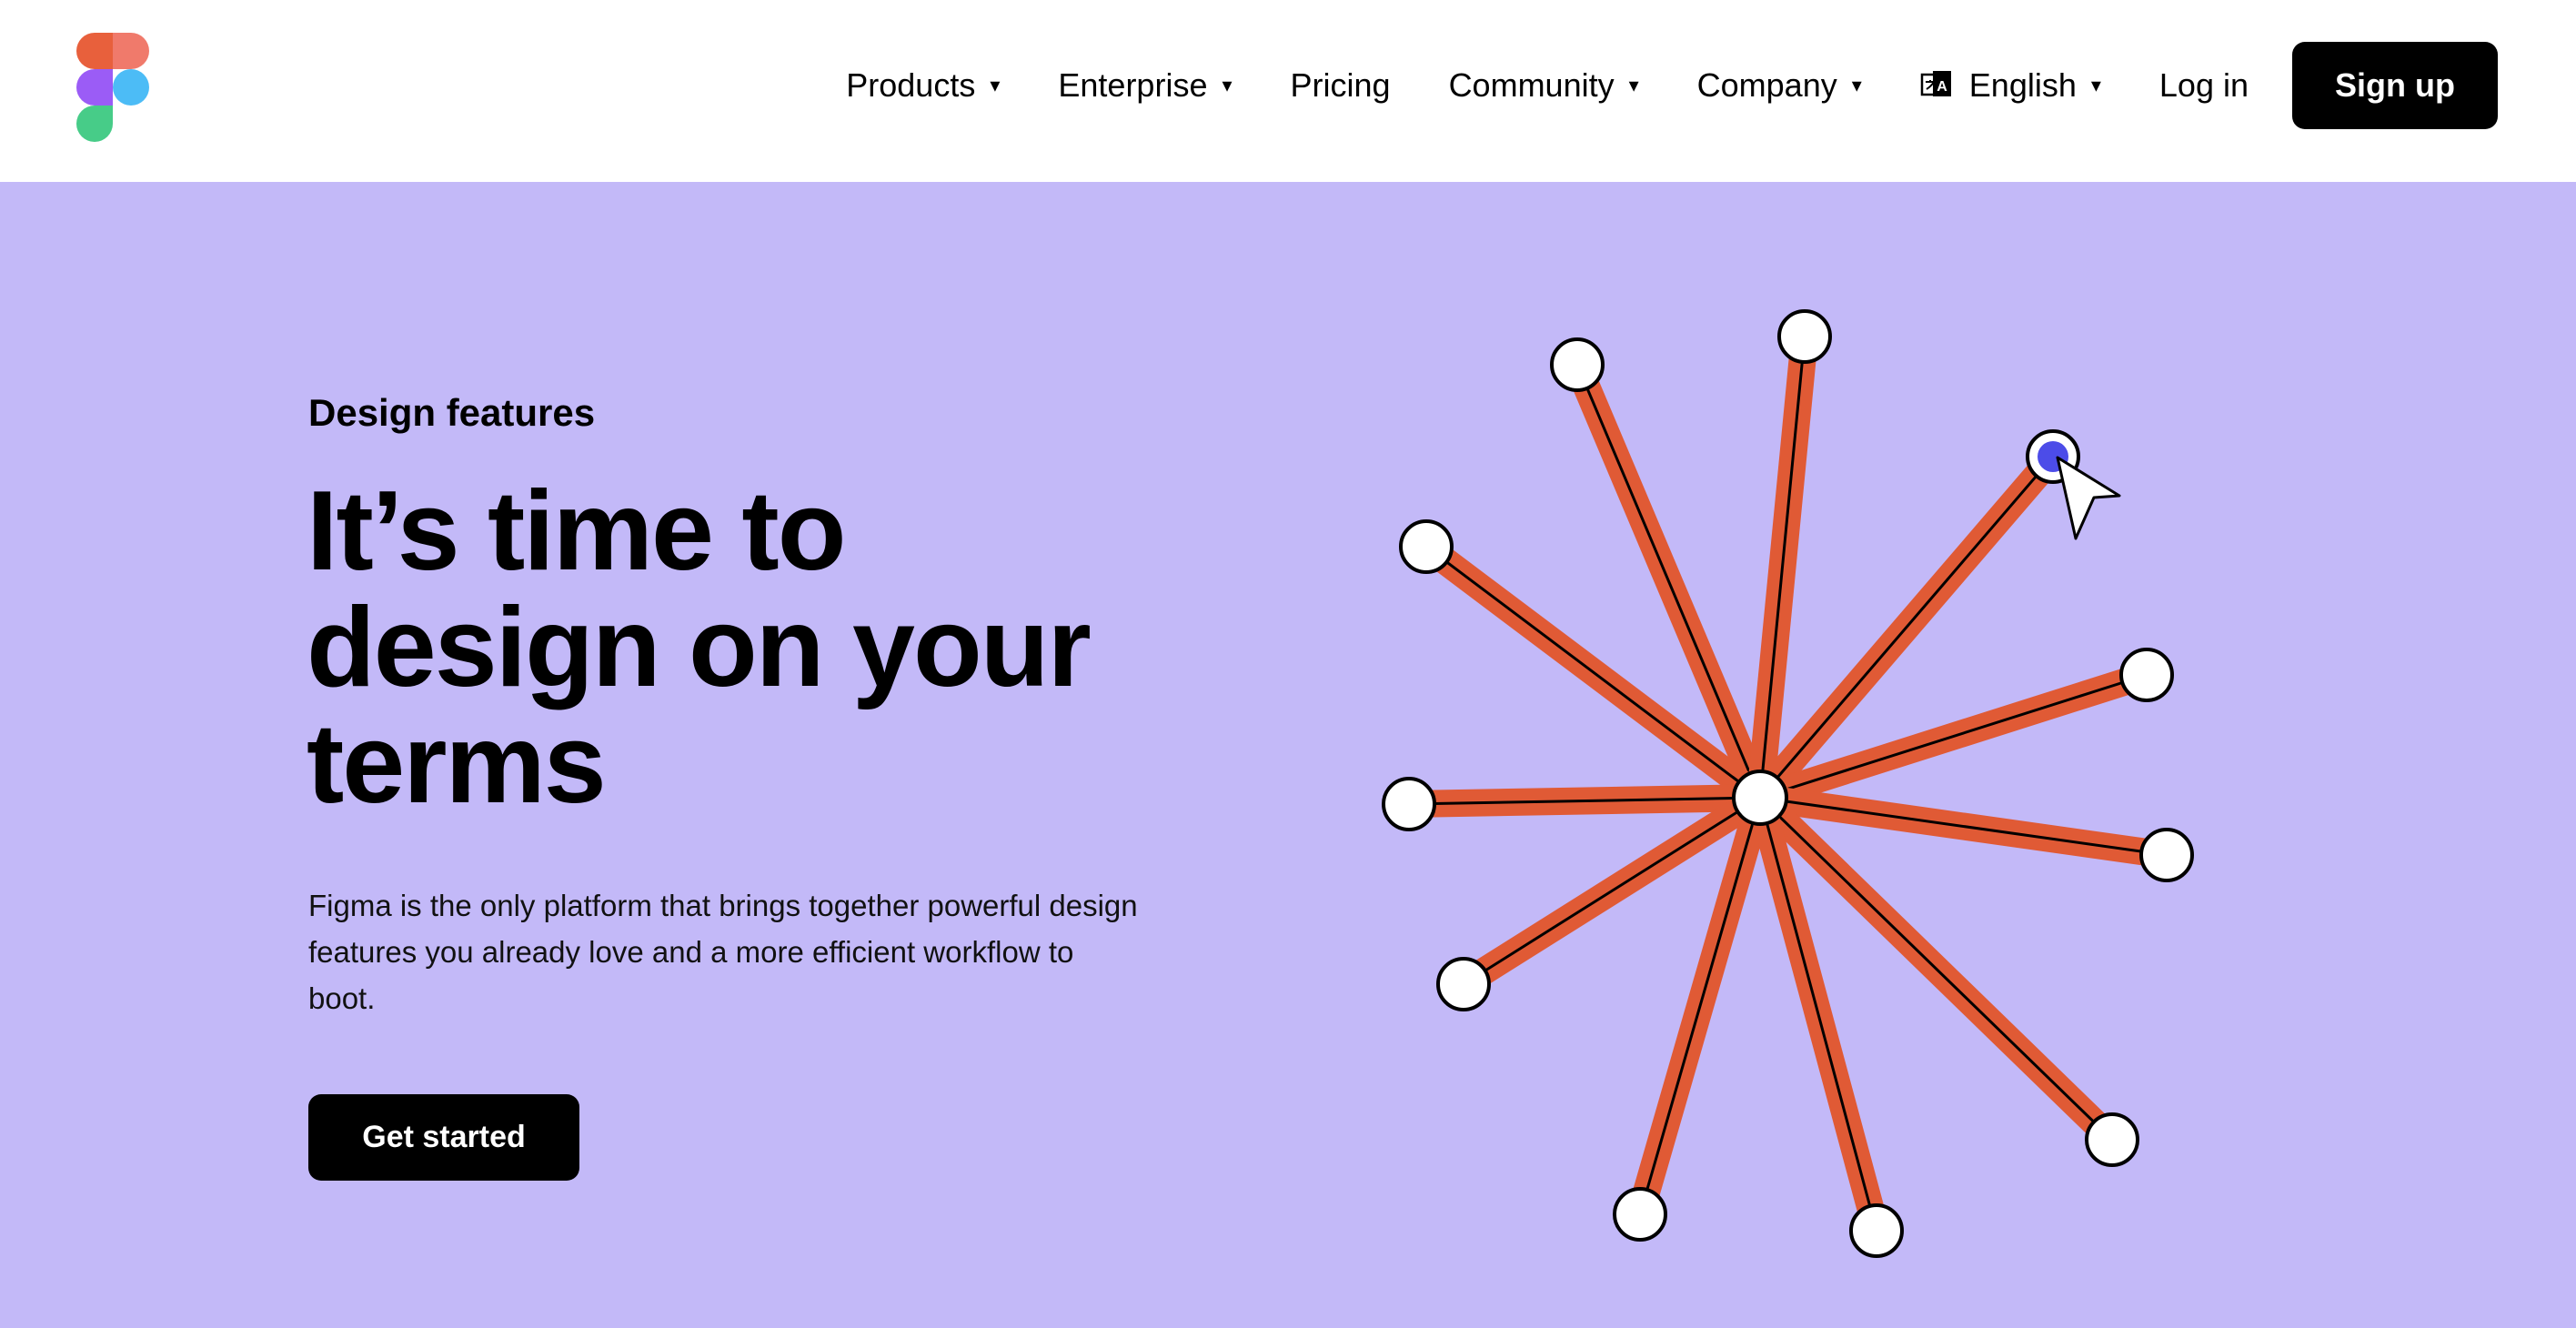 The image size is (2576, 1328). What do you see at coordinates (911, 85) in the screenshot?
I see `nav-products-label: Products` at bounding box center [911, 85].